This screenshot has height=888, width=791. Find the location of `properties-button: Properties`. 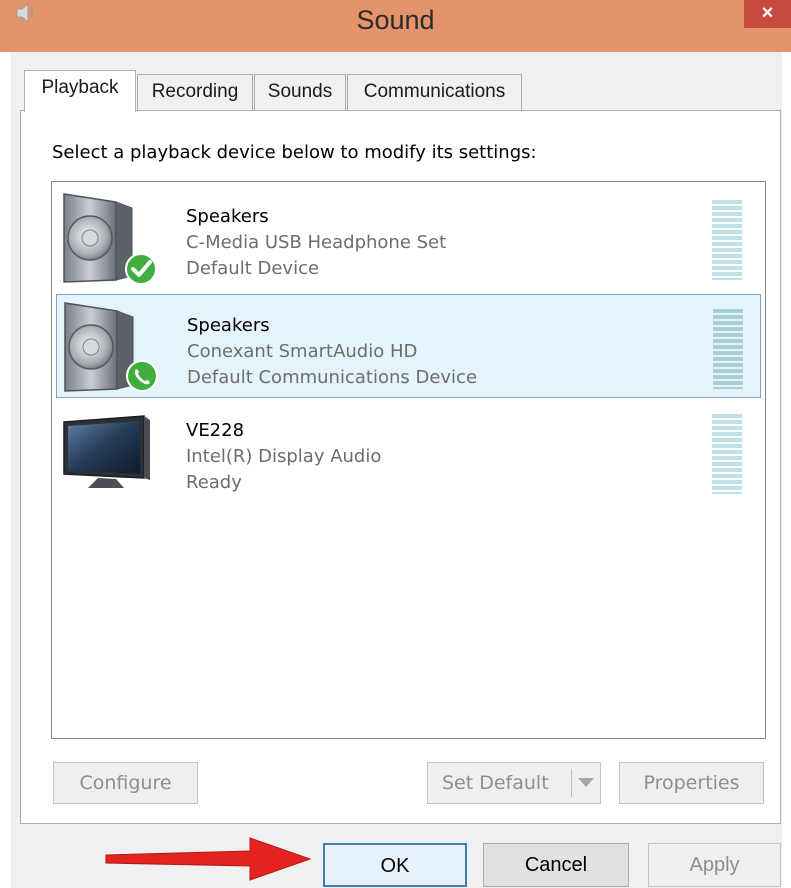

properties-button: Properties is located at coordinates (691, 783).